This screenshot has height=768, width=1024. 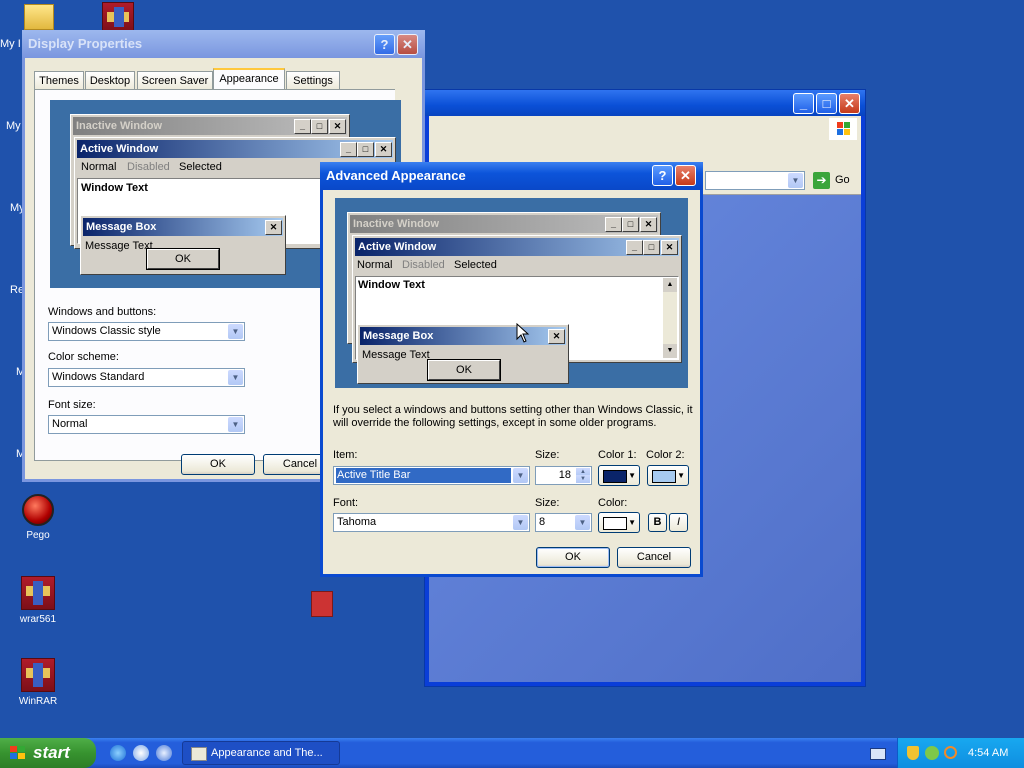 What do you see at coordinates (563, 475) in the screenshot?
I see `size-spinner: 18 ▲ ▼` at bounding box center [563, 475].